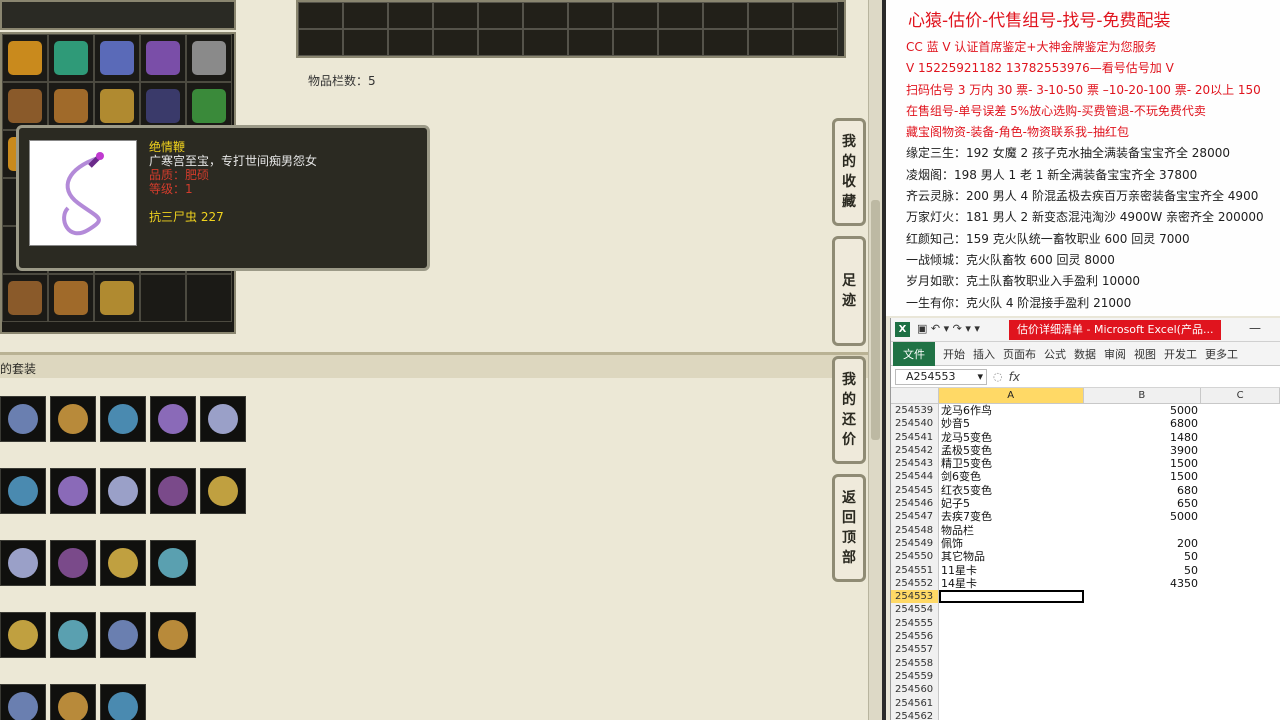 The image size is (1280, 720). I want to click on row-number: 254543, so click(915, 464).